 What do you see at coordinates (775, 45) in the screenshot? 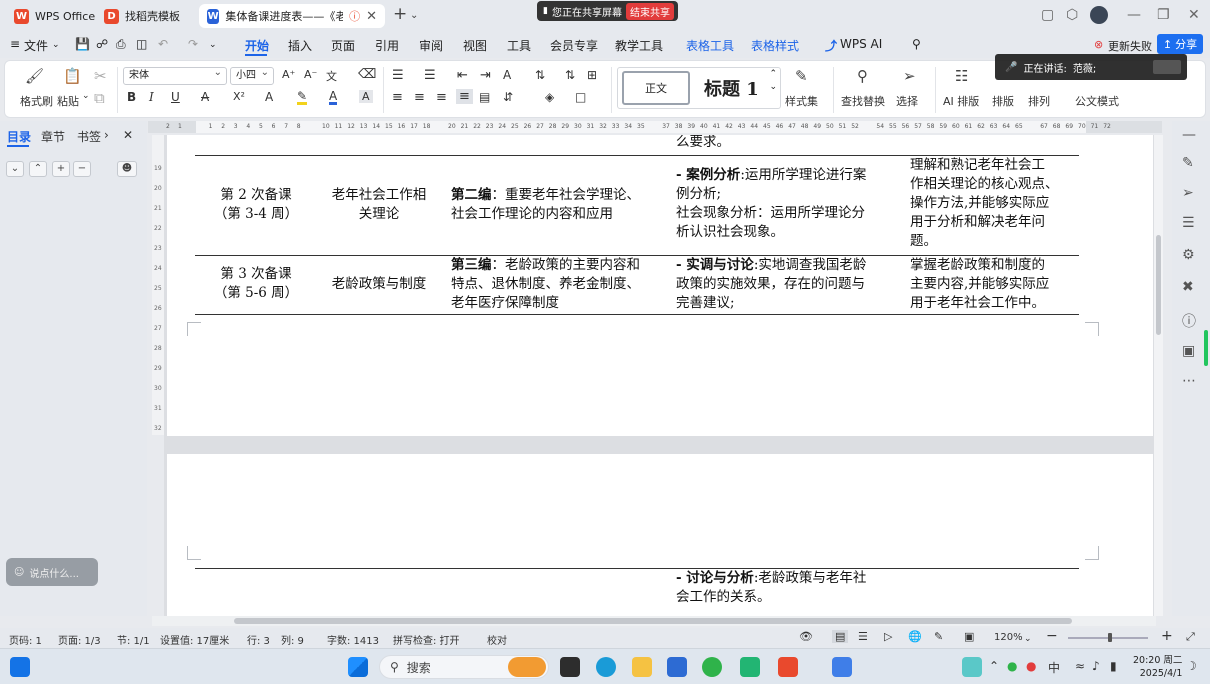
I see `menu-table-style: 表格样式` at bounding box center [775, 45].